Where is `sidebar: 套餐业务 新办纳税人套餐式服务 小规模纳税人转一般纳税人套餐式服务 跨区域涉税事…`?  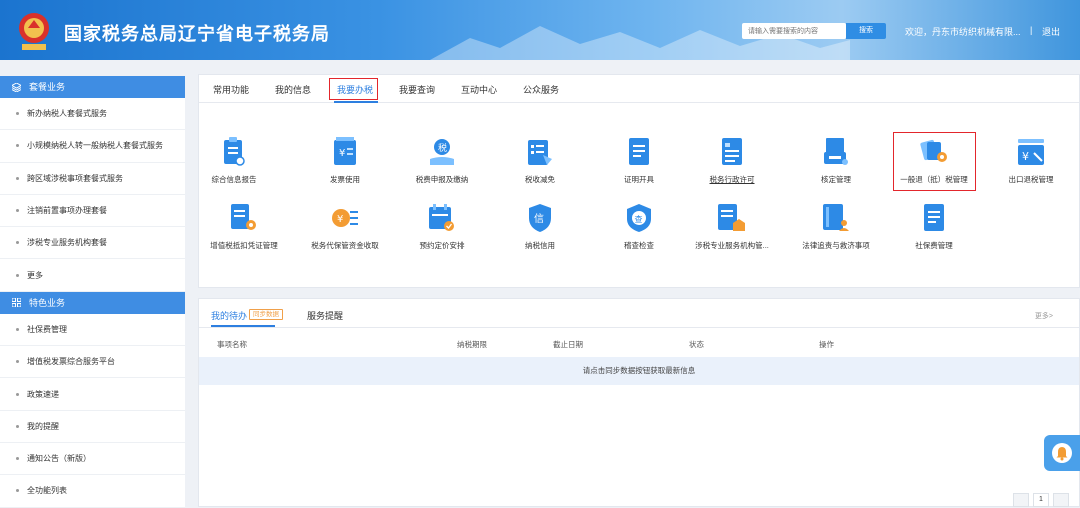 sidebar: 套餐业务 新办纳税人套餐式服务 小规模纳税人转一般纳税人套餐式服务 跨区域涉税事… is located at coordinates (92, 292).